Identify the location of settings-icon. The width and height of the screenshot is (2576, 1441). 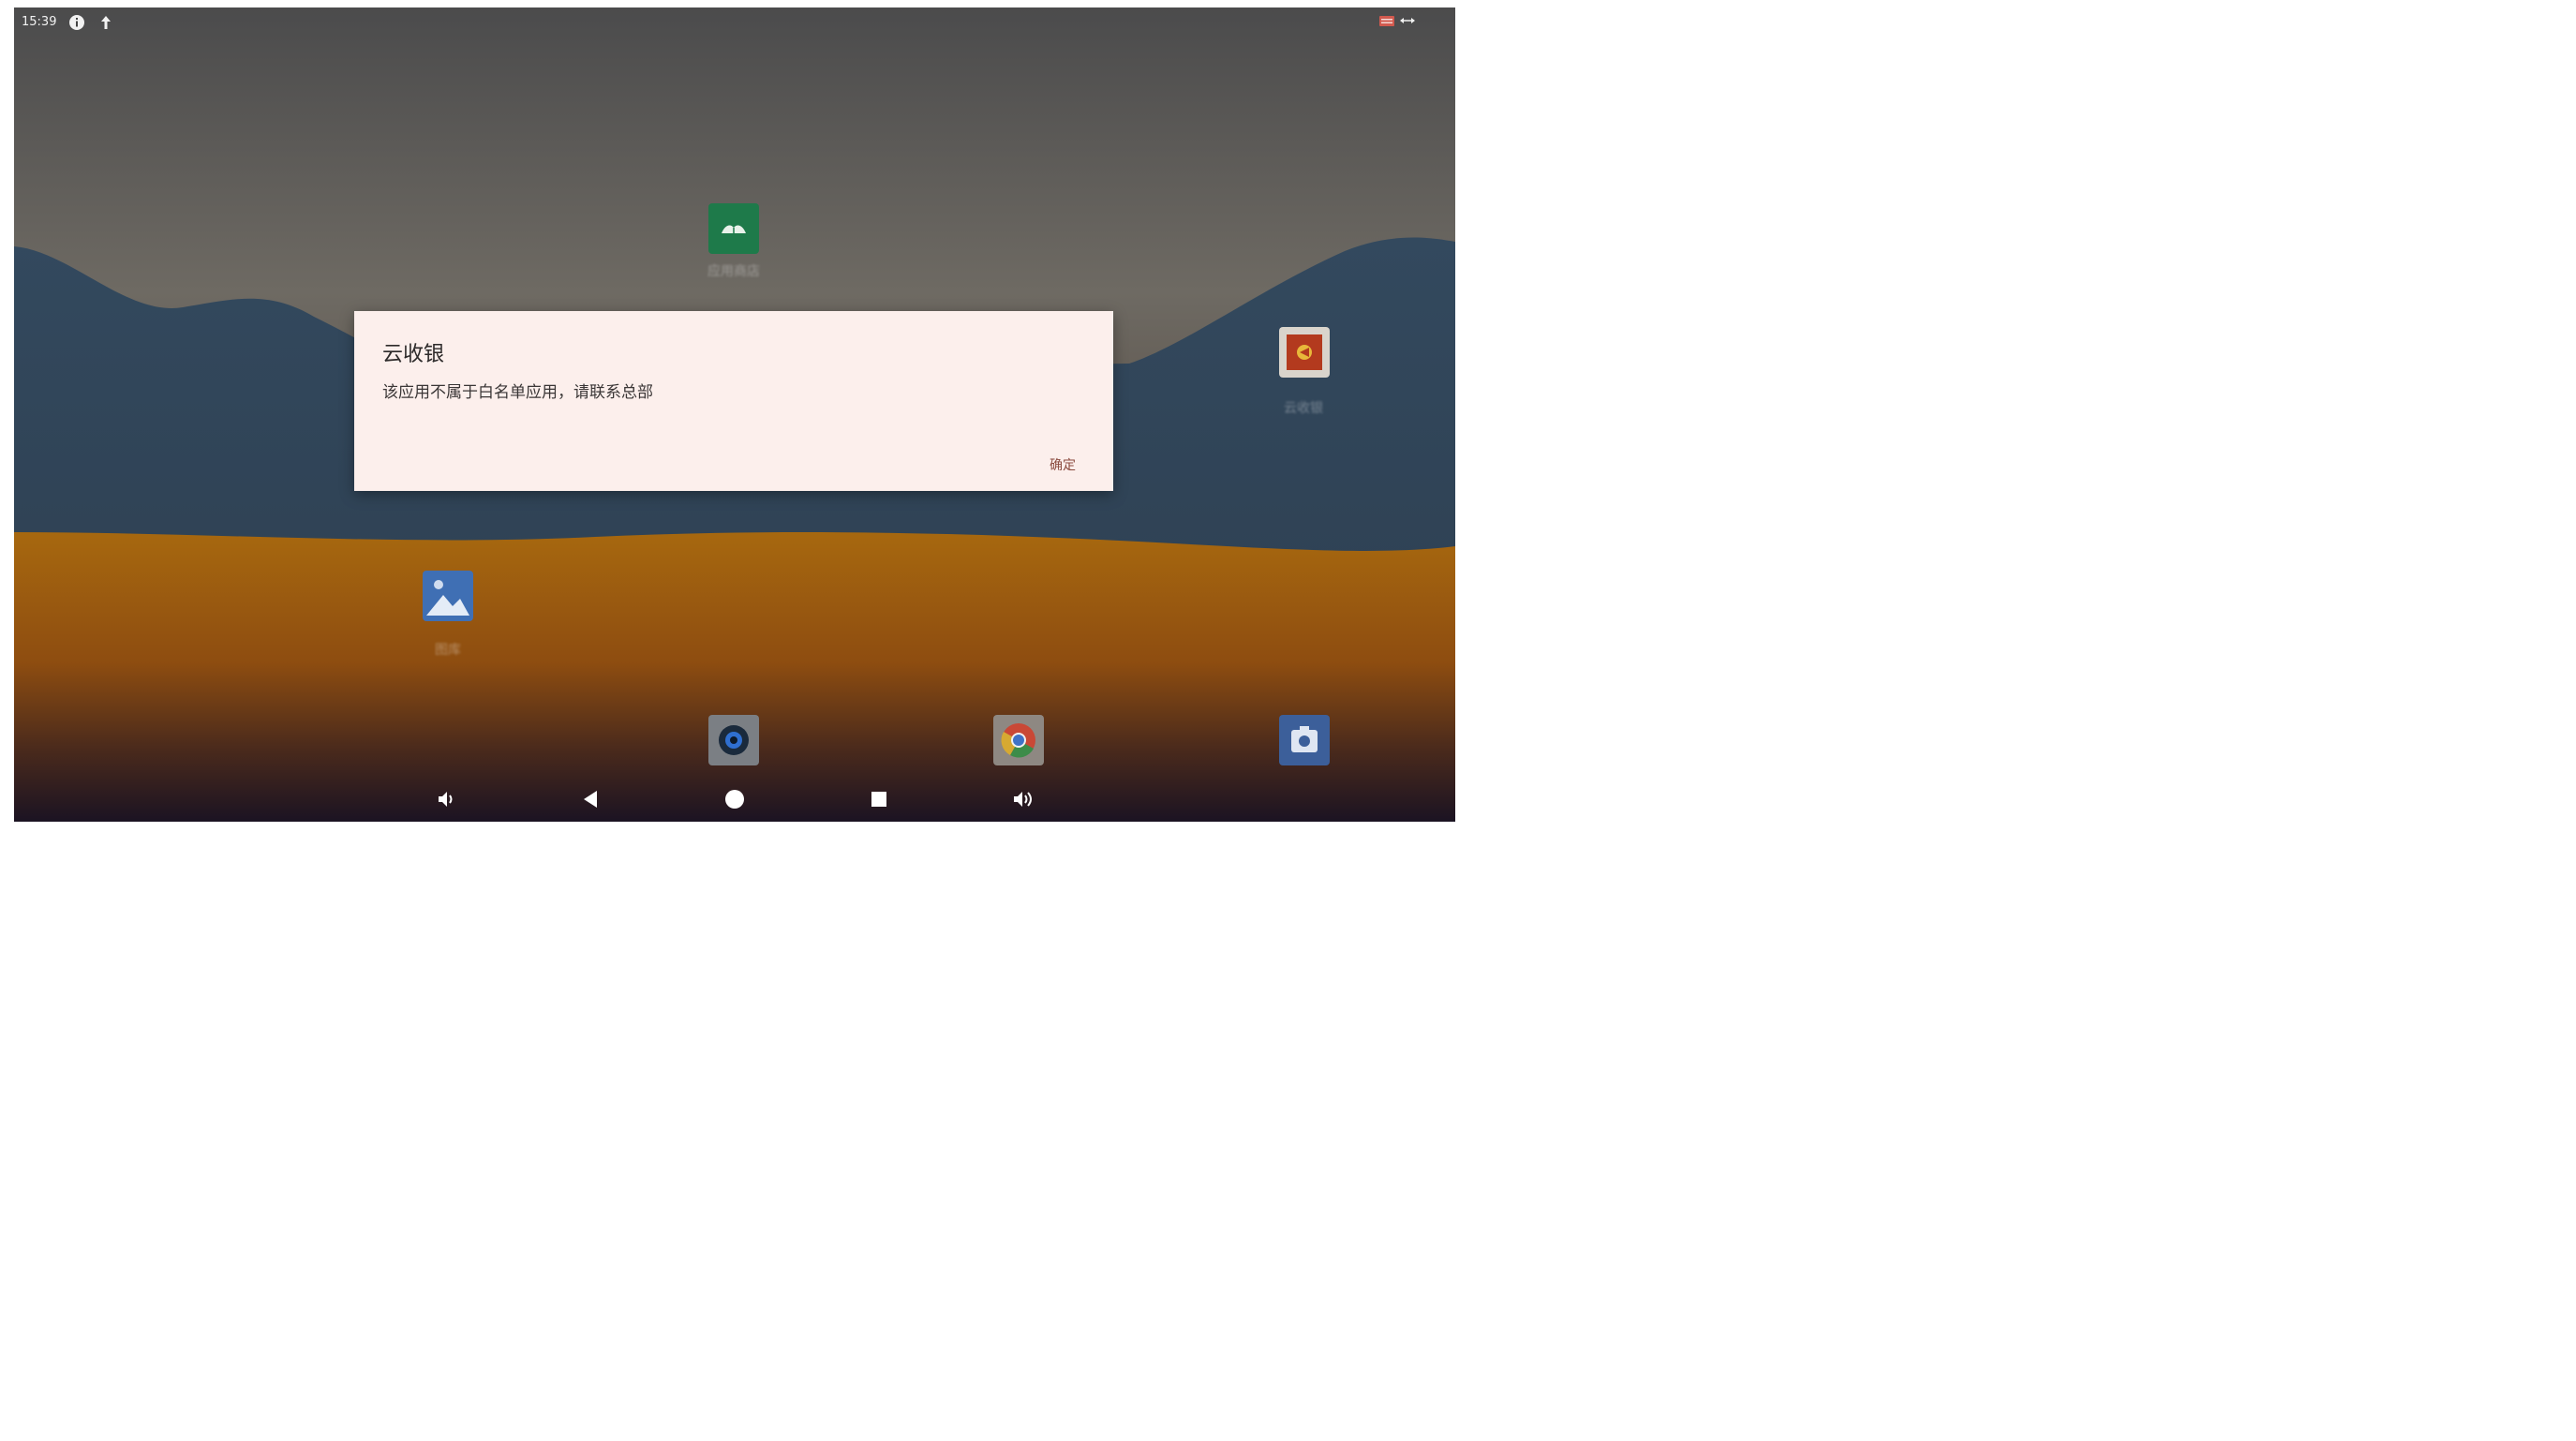
(1304, 739).